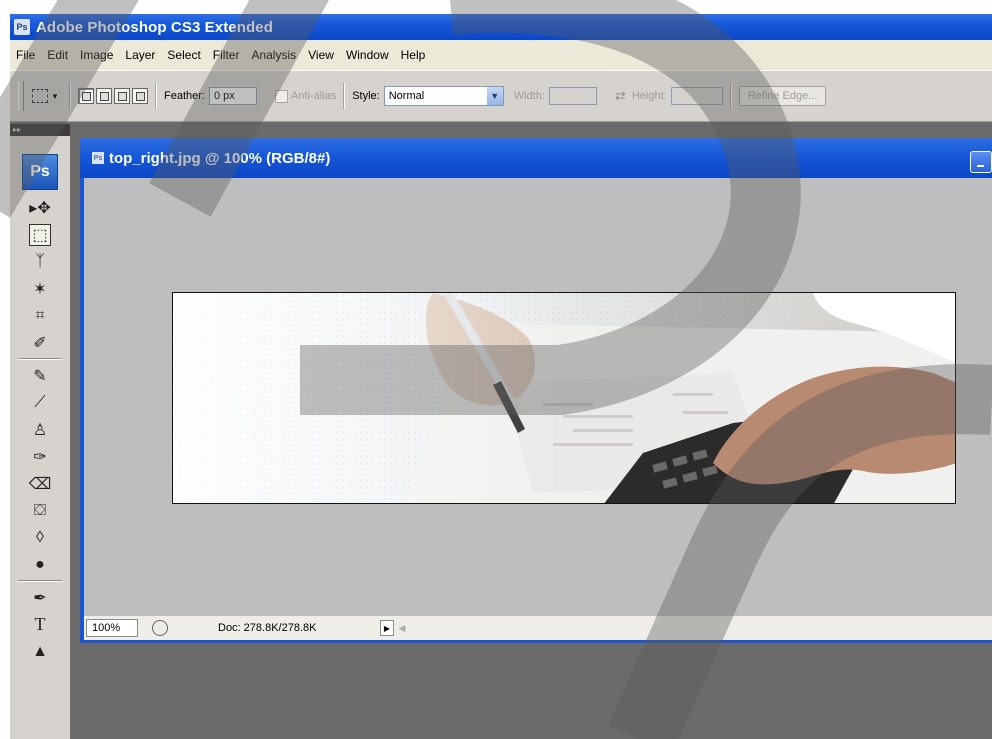 Image resolution: width=992 pixels, height=739 pixels. I want to click on healing-brush-tool: ✎, so click(40, 375).